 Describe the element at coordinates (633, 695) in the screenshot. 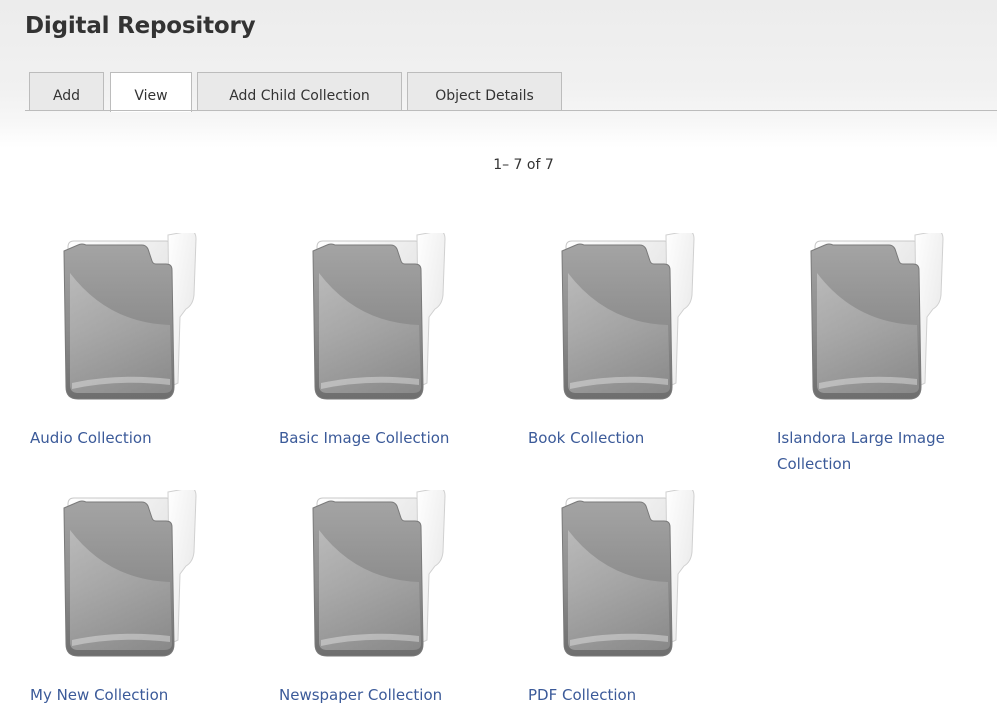

I see `collection-link-pdf: PDF Collection` at that location.